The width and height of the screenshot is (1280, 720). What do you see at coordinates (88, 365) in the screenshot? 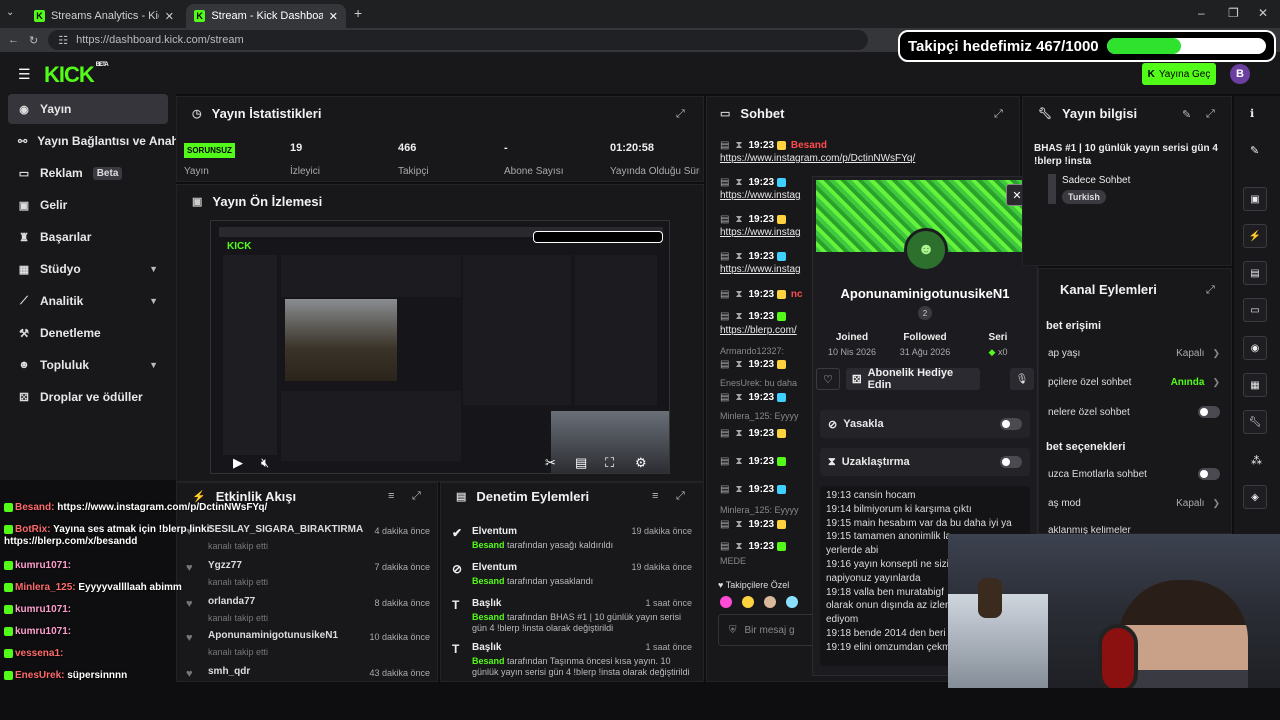
I see `sidebar-item-topluluk: ☻ Topluluk ▼` at bounding box center [88, 365].